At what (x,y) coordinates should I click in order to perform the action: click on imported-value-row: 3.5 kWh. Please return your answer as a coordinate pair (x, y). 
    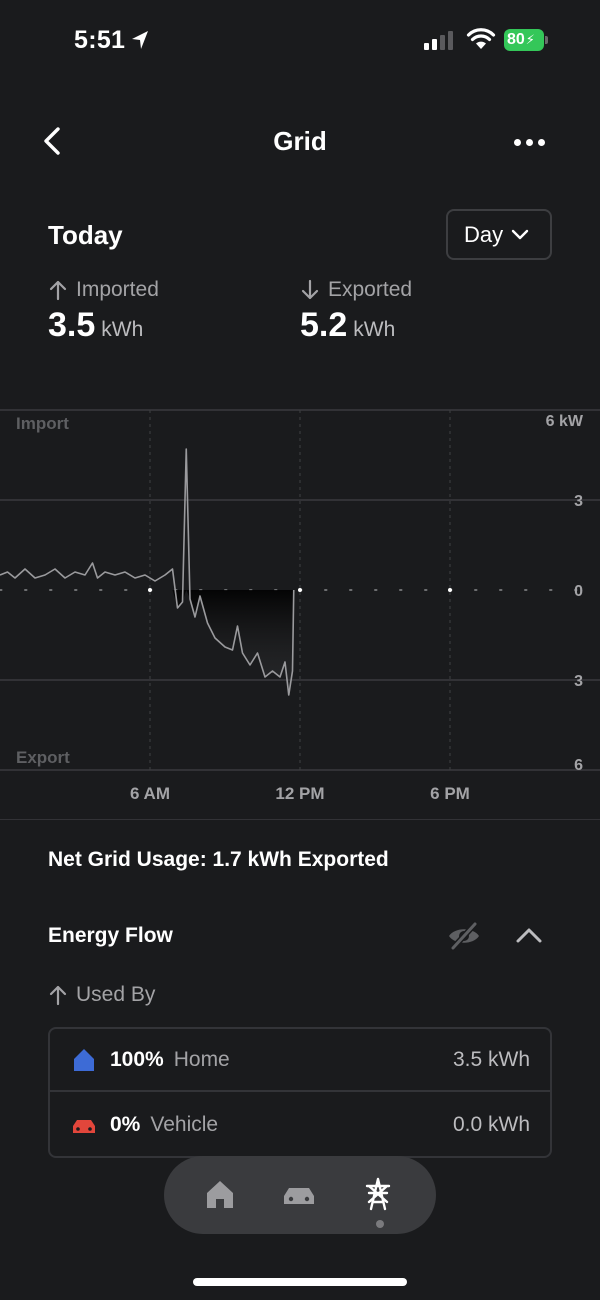
    Looking at the image, I should click on (103, 325).